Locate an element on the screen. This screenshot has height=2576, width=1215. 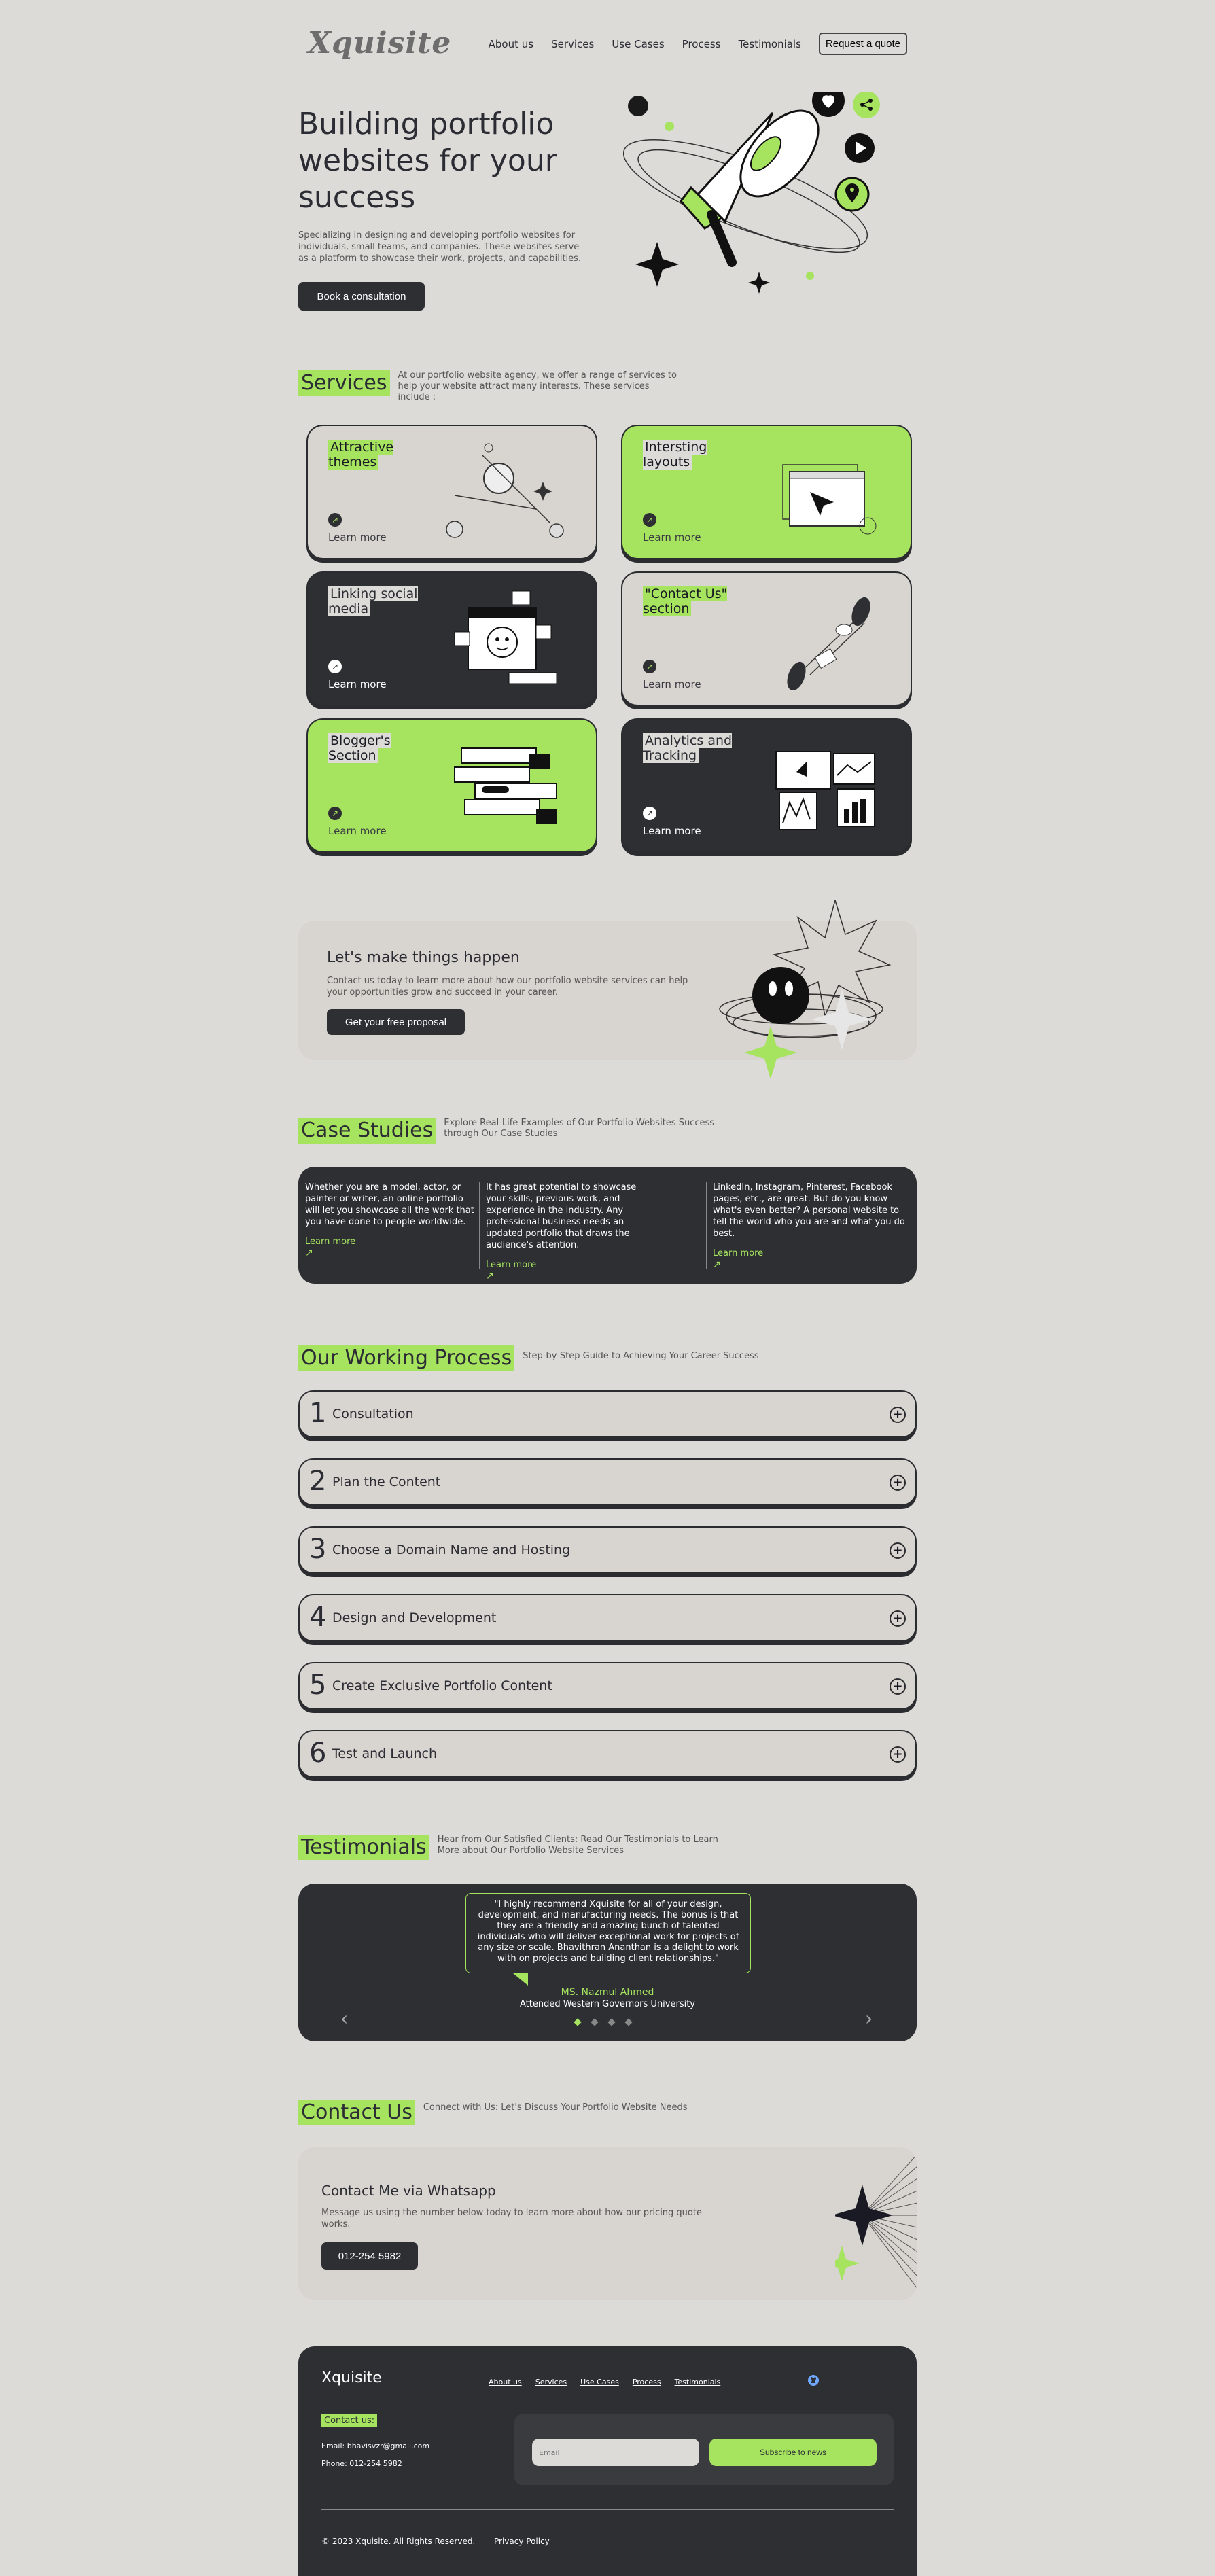
cases-title: Case Studies is located at coordinates (367, 1131).